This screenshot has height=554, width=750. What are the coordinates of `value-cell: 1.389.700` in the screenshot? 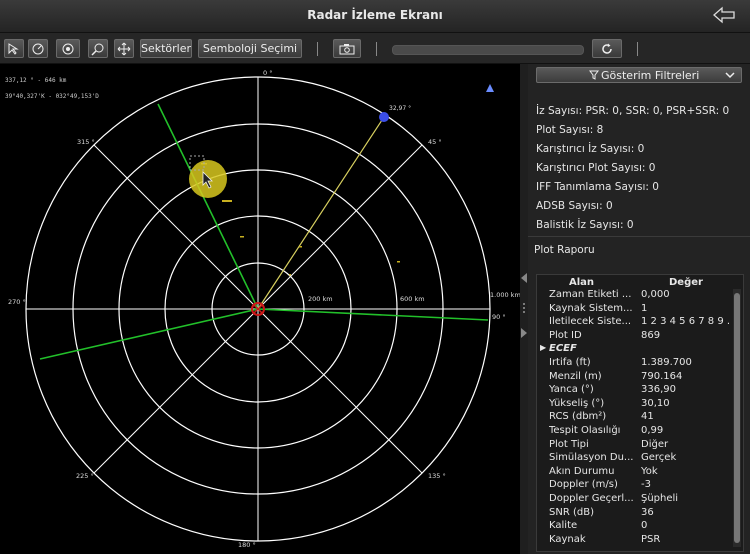 It's located at (666, 362).